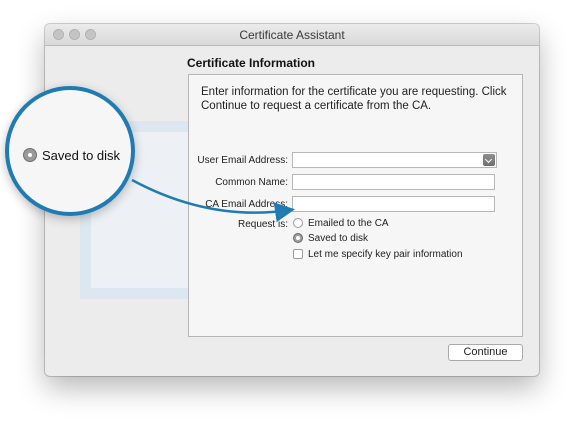 The width and height of the screenshot is (580, 433). I want to click on key-pair-checkbox, so click(298, 254).